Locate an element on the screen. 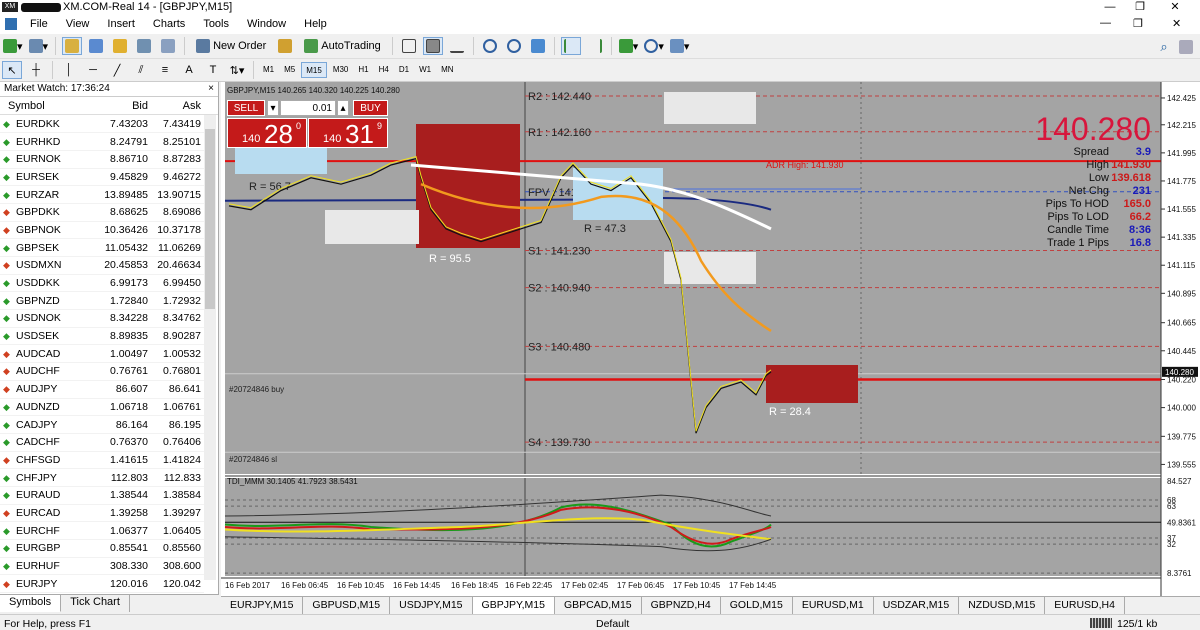  label-tool: T is located at coordinates (213, 70).